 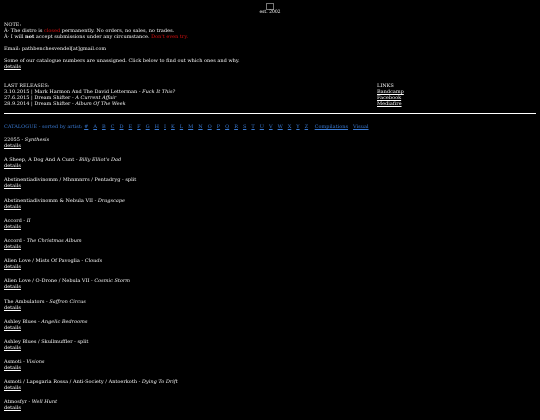 I want to click on divider, so click(x=270, y=113).